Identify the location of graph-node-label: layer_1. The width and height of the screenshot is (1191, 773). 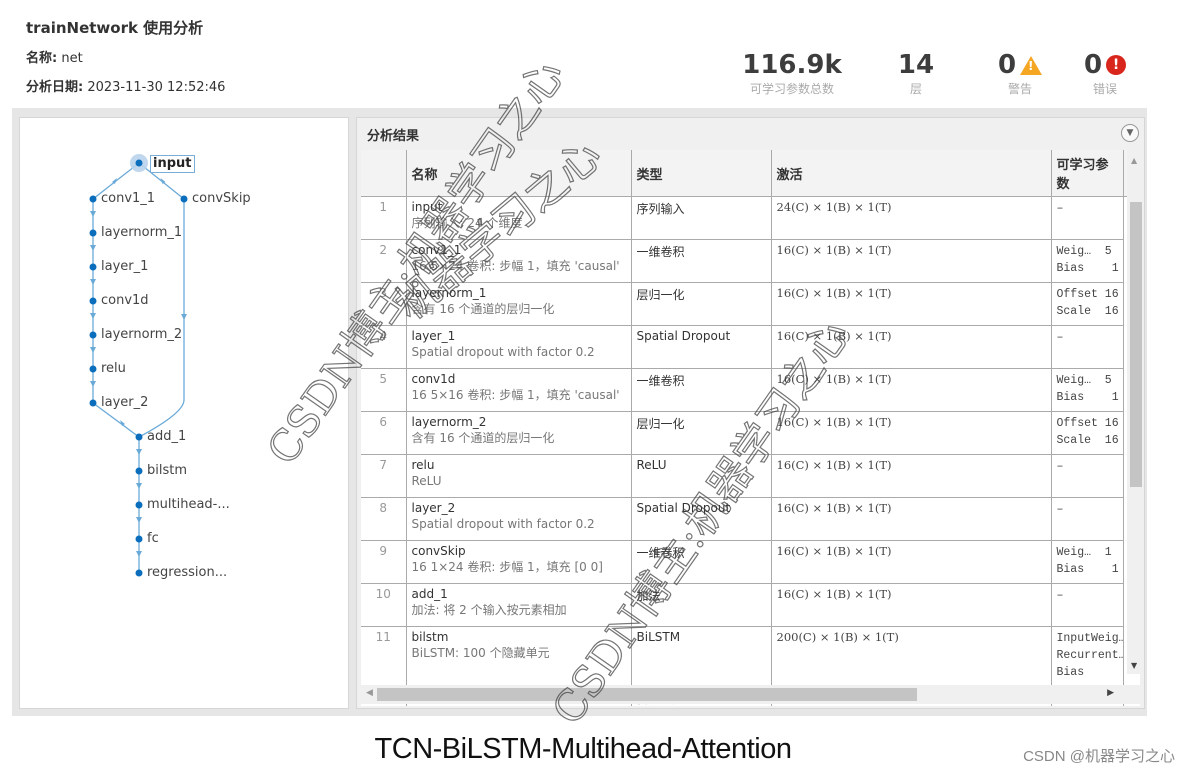
(124, 267).